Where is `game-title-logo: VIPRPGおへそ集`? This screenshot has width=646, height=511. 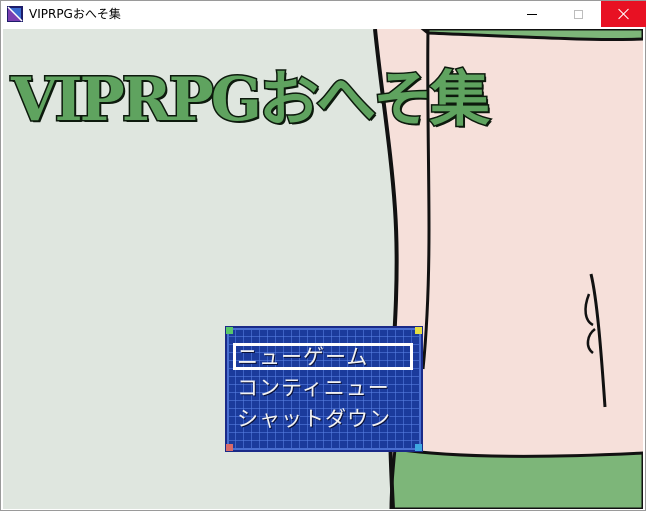
game-title-logo: VIPRPGおへそ集 is located at coordinates (251, 100).